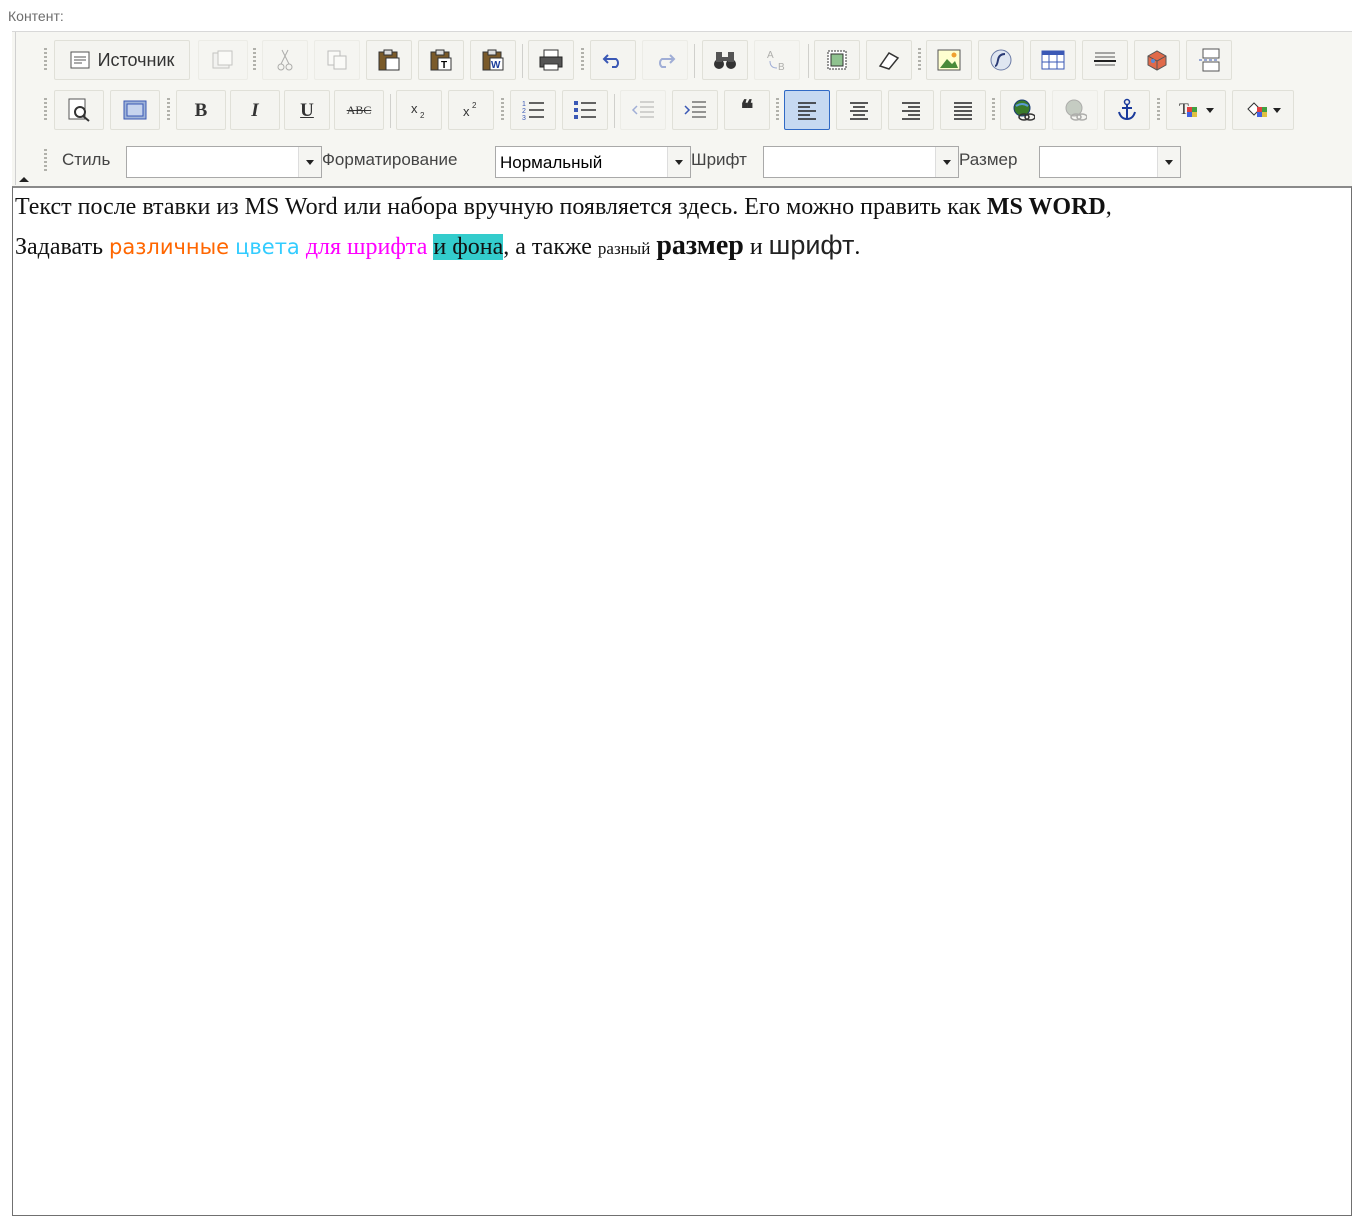  Describe the element at coordinates (1001, 60) in the screenshot. I see `flash-button` at that location.